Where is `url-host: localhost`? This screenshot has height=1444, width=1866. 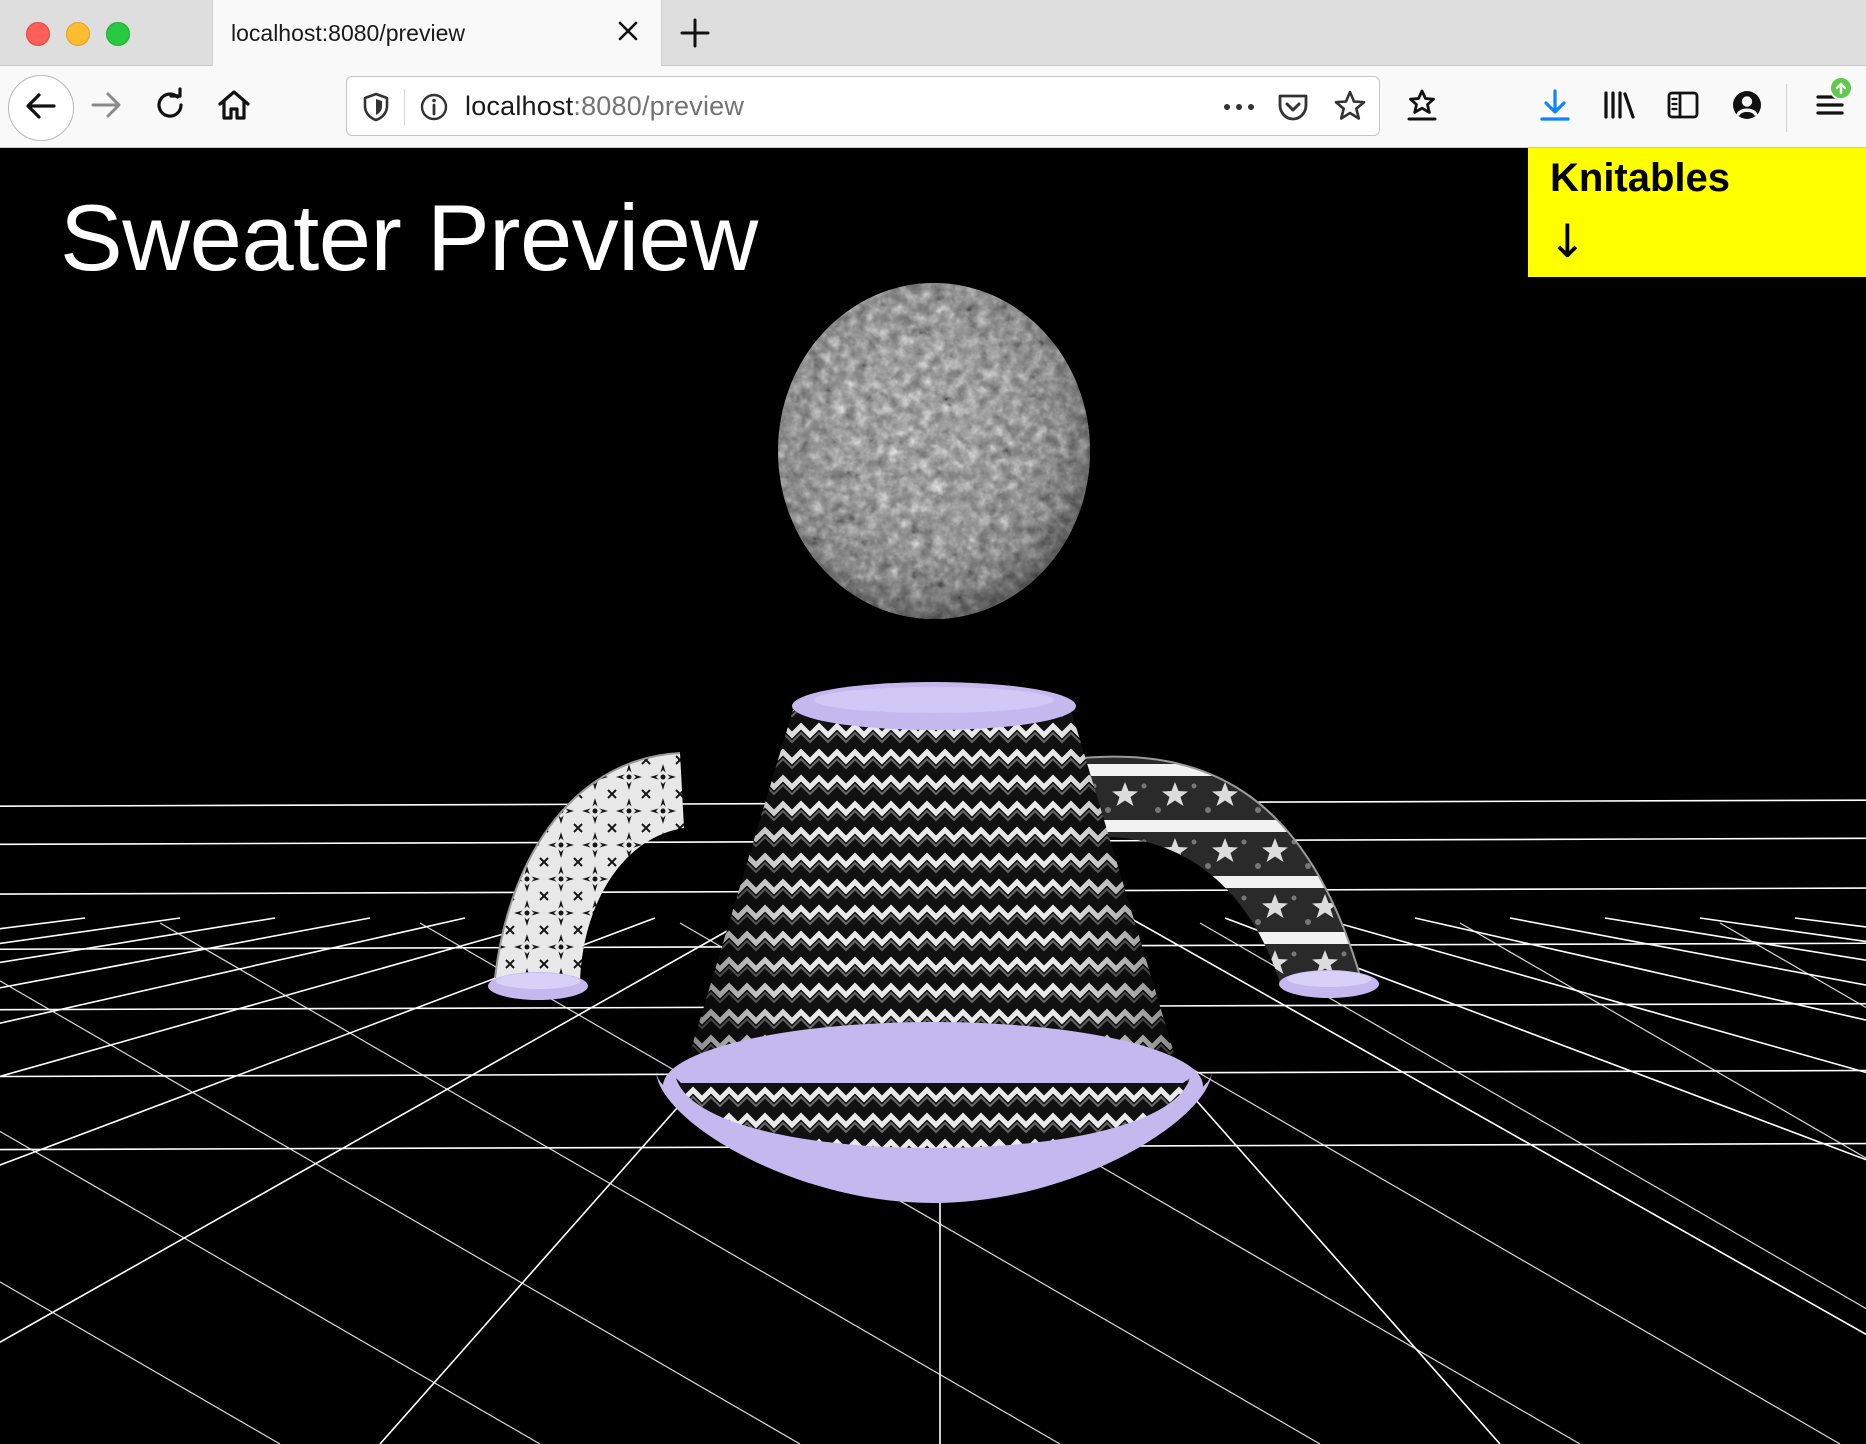 url-host: localhost is located at coordinates (519, 106).